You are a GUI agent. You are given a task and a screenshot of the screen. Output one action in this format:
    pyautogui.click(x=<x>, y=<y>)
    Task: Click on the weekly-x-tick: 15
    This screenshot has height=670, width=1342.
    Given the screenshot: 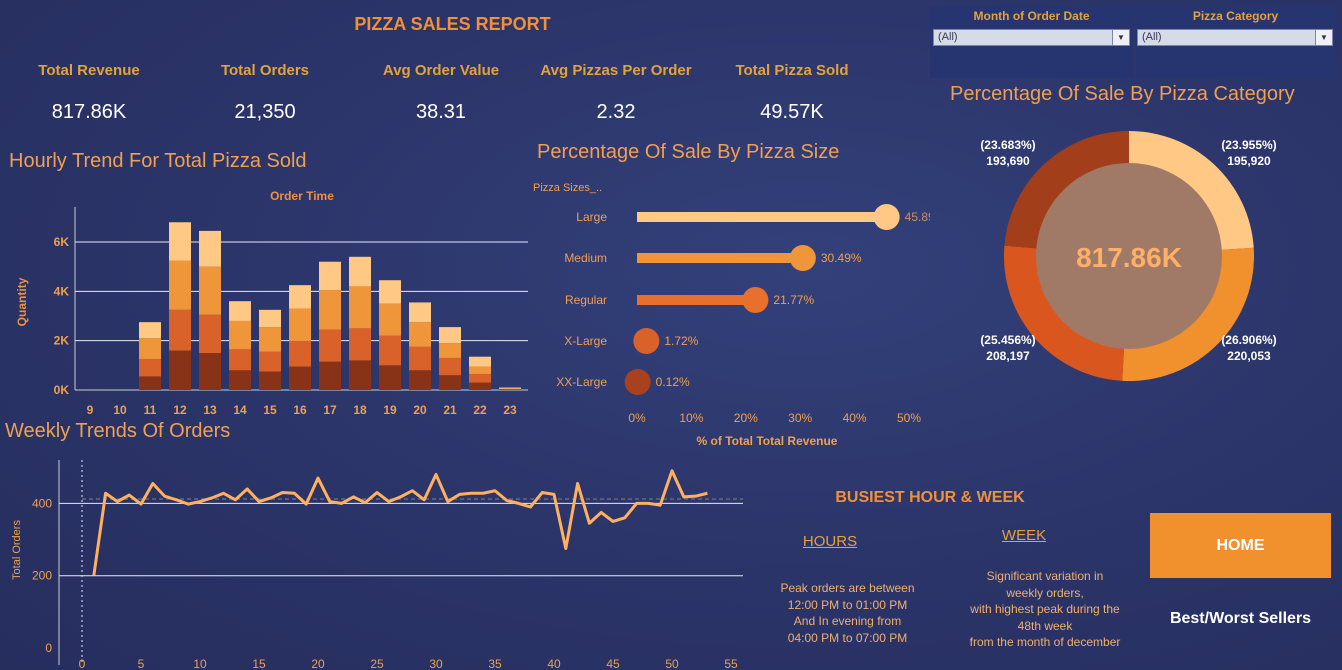 What is the action you would take?
    pyautogui.click(x=259, y=663)
    